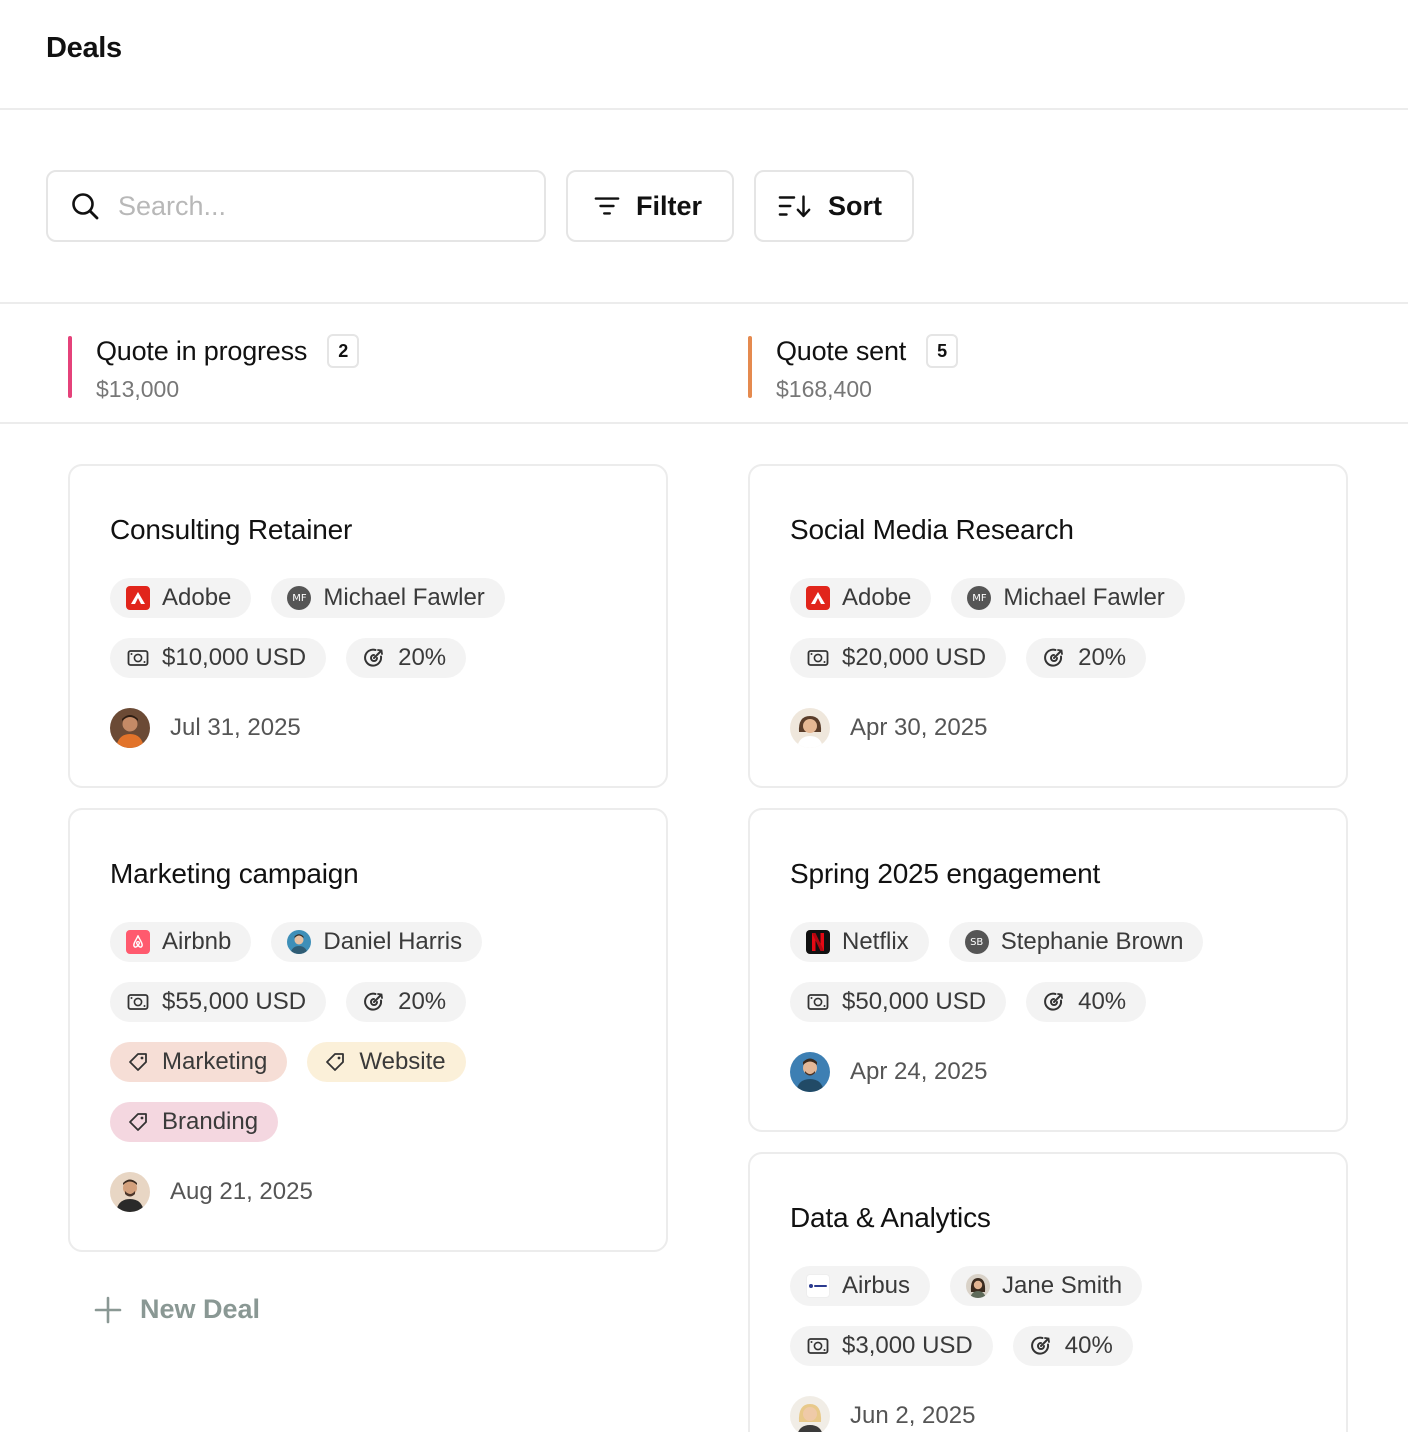  Describe the element at coordinates (818, 1286) in the screenshot. I see `airbus-logo-icon` at that location.